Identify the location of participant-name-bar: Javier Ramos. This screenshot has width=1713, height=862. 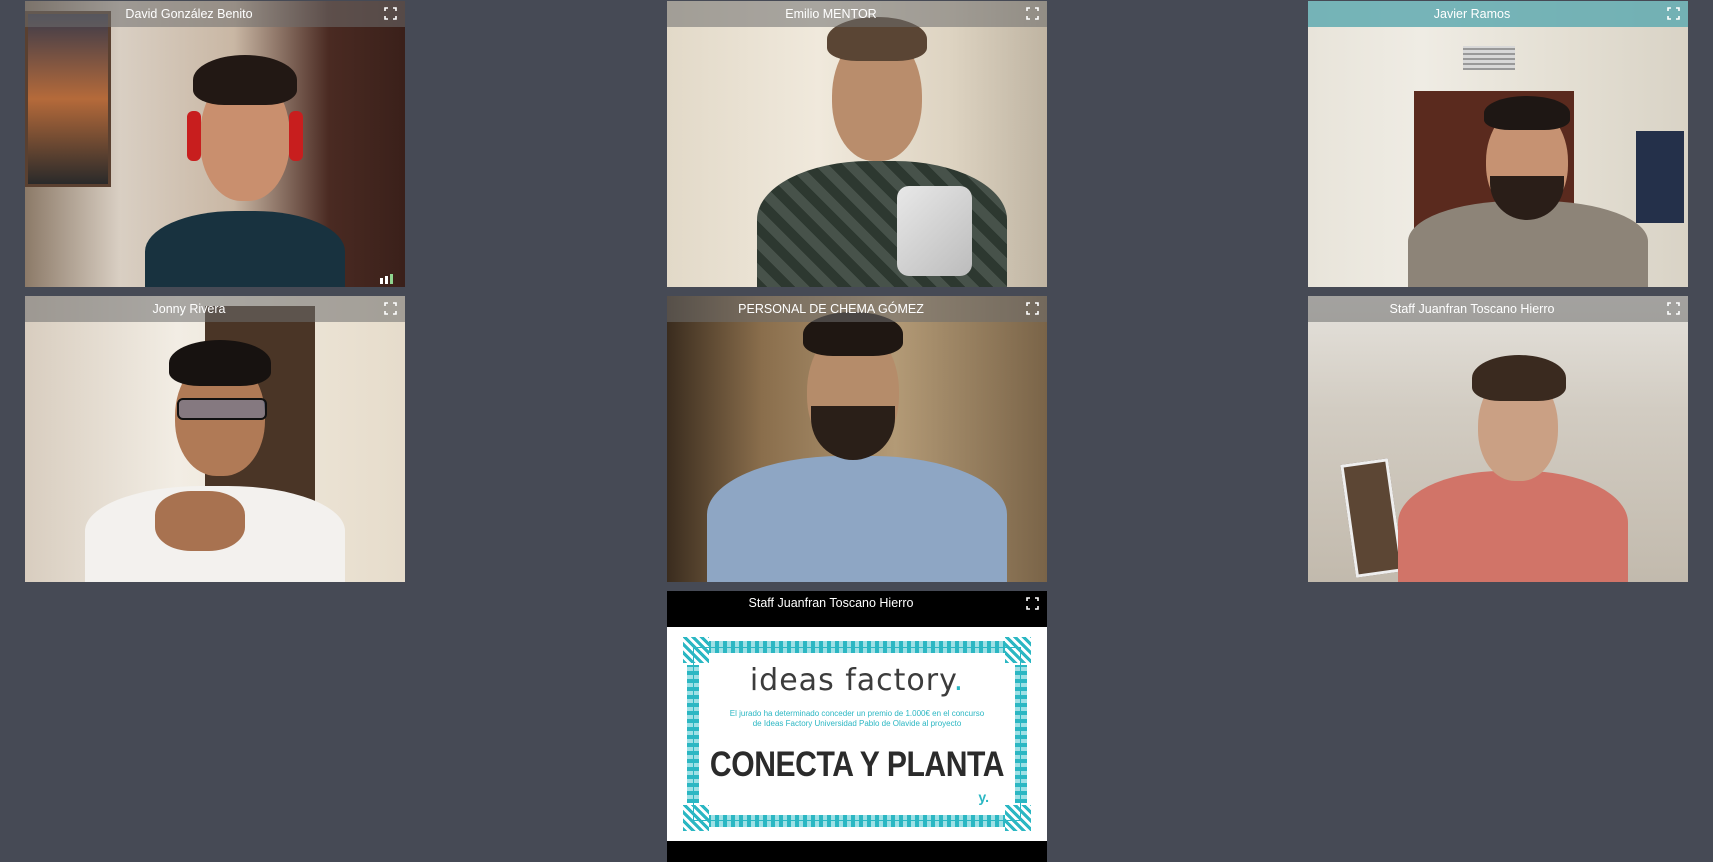
(1498, 14).